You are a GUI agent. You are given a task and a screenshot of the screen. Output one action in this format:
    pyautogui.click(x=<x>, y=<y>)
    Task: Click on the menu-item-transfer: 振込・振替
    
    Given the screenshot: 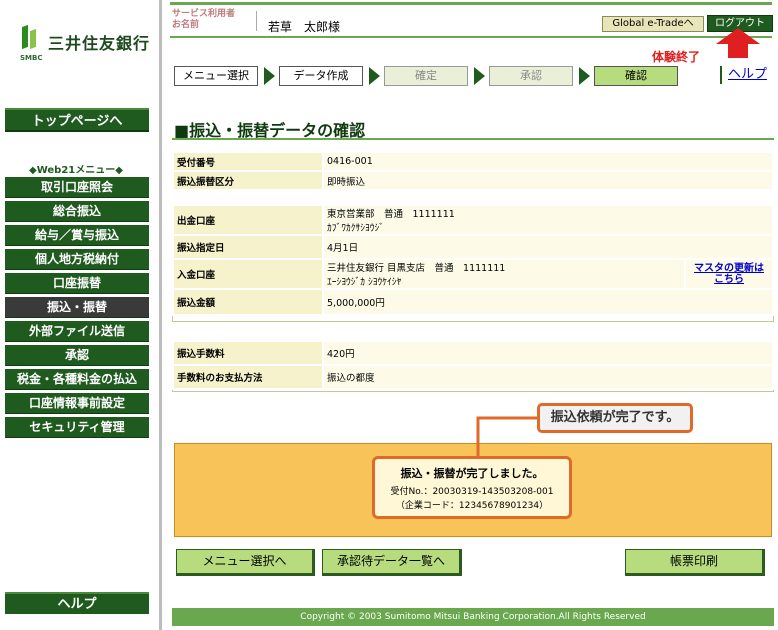 What is the action you would take?
    pyautogui.click(x=77, y=307)
    